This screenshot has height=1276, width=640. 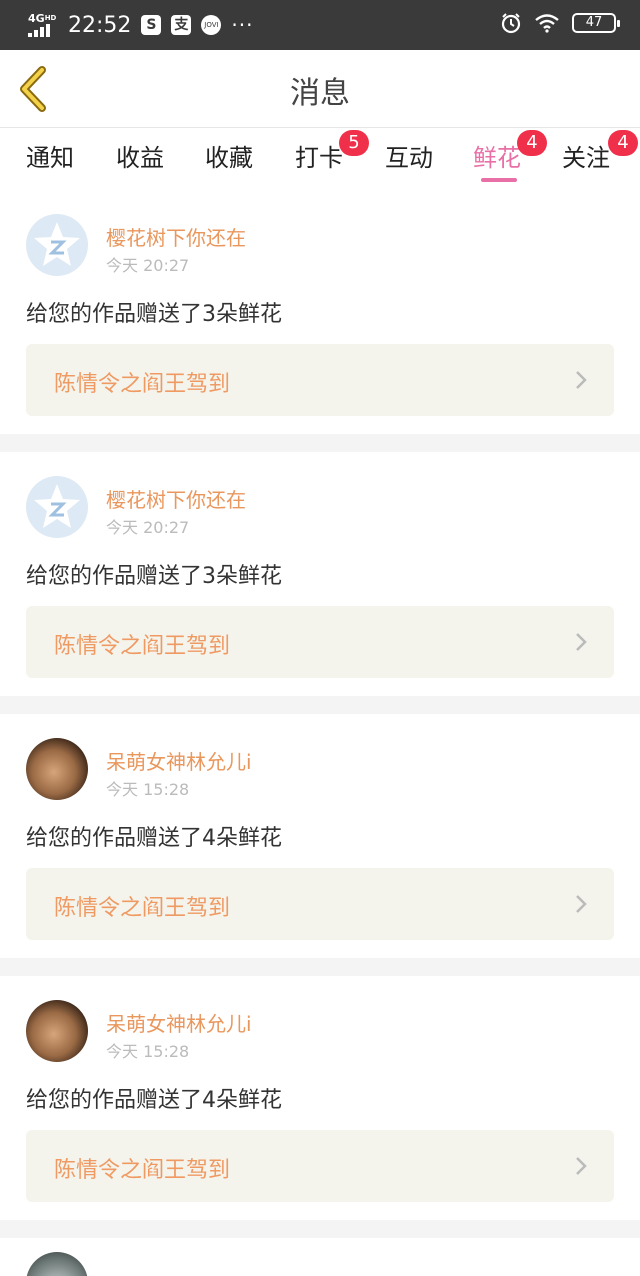 What do you see at coordinates (211, 25) in the screenshot?
I see `jovi-icon: JOVI` at bounding box center [211, 25].